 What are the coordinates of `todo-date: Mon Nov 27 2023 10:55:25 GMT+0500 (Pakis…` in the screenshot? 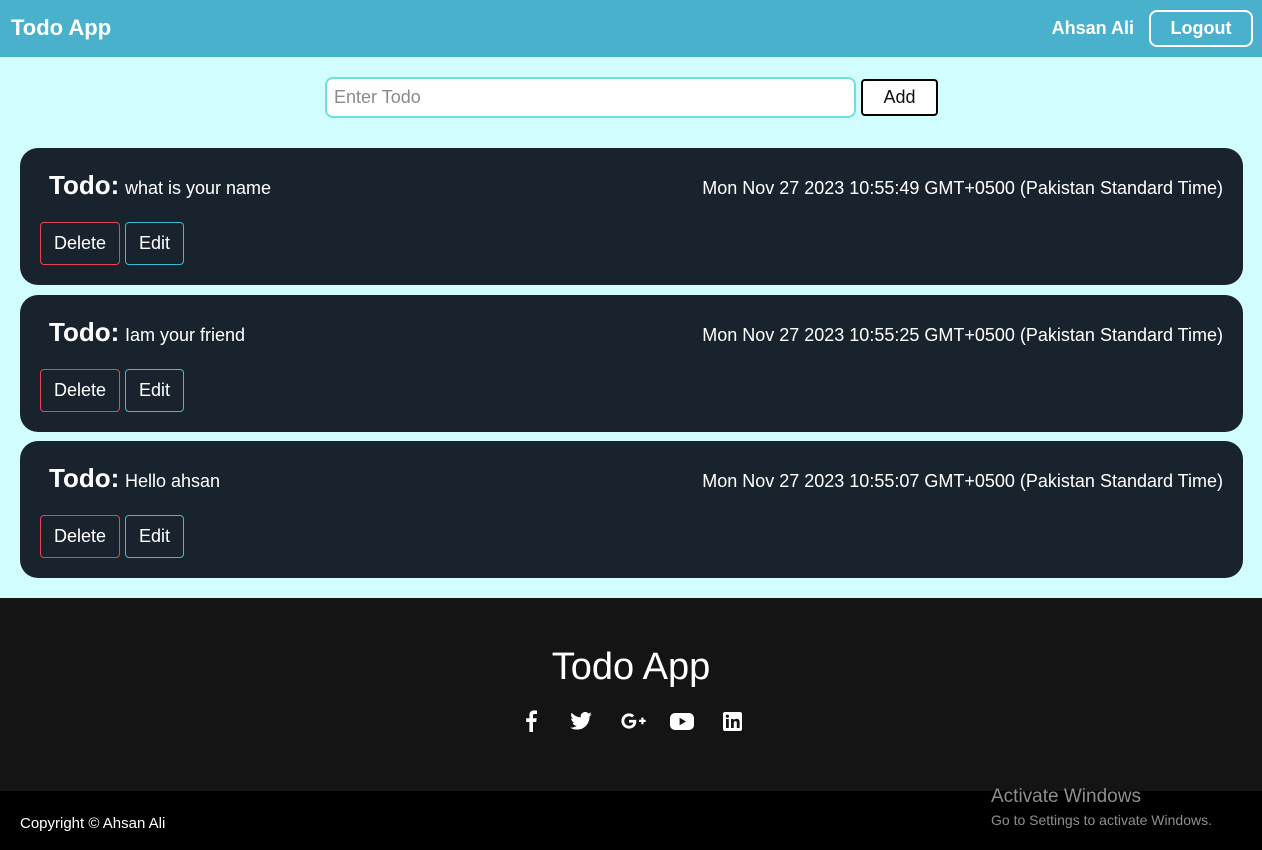 It's located at (962, 335).